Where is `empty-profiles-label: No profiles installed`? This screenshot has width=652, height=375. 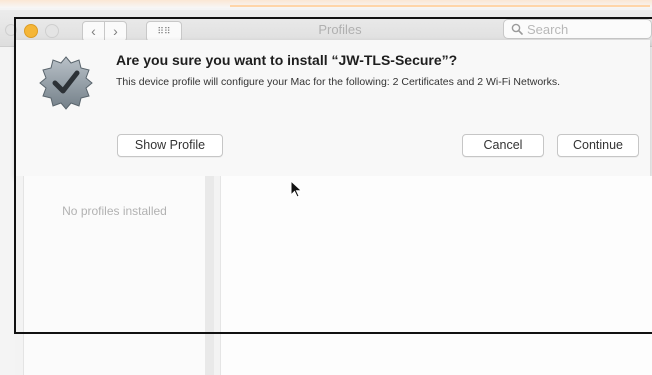
empty-profiles-label: No profiles installed is located at coordinates (114, 211).